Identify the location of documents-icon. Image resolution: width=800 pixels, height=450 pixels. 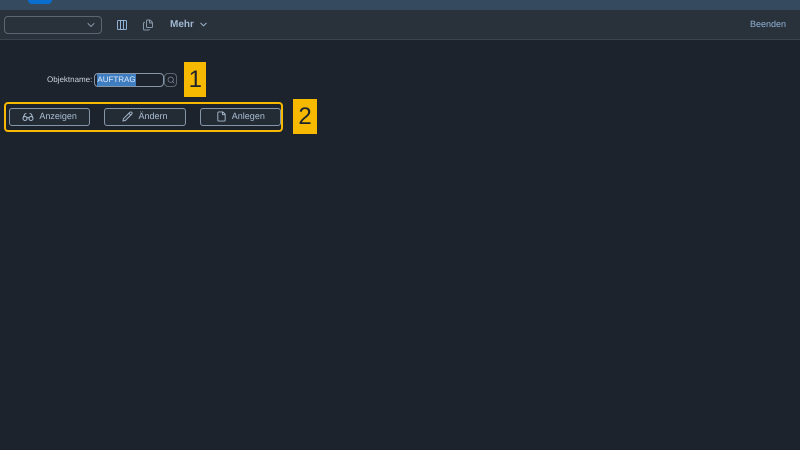
(148, 24).